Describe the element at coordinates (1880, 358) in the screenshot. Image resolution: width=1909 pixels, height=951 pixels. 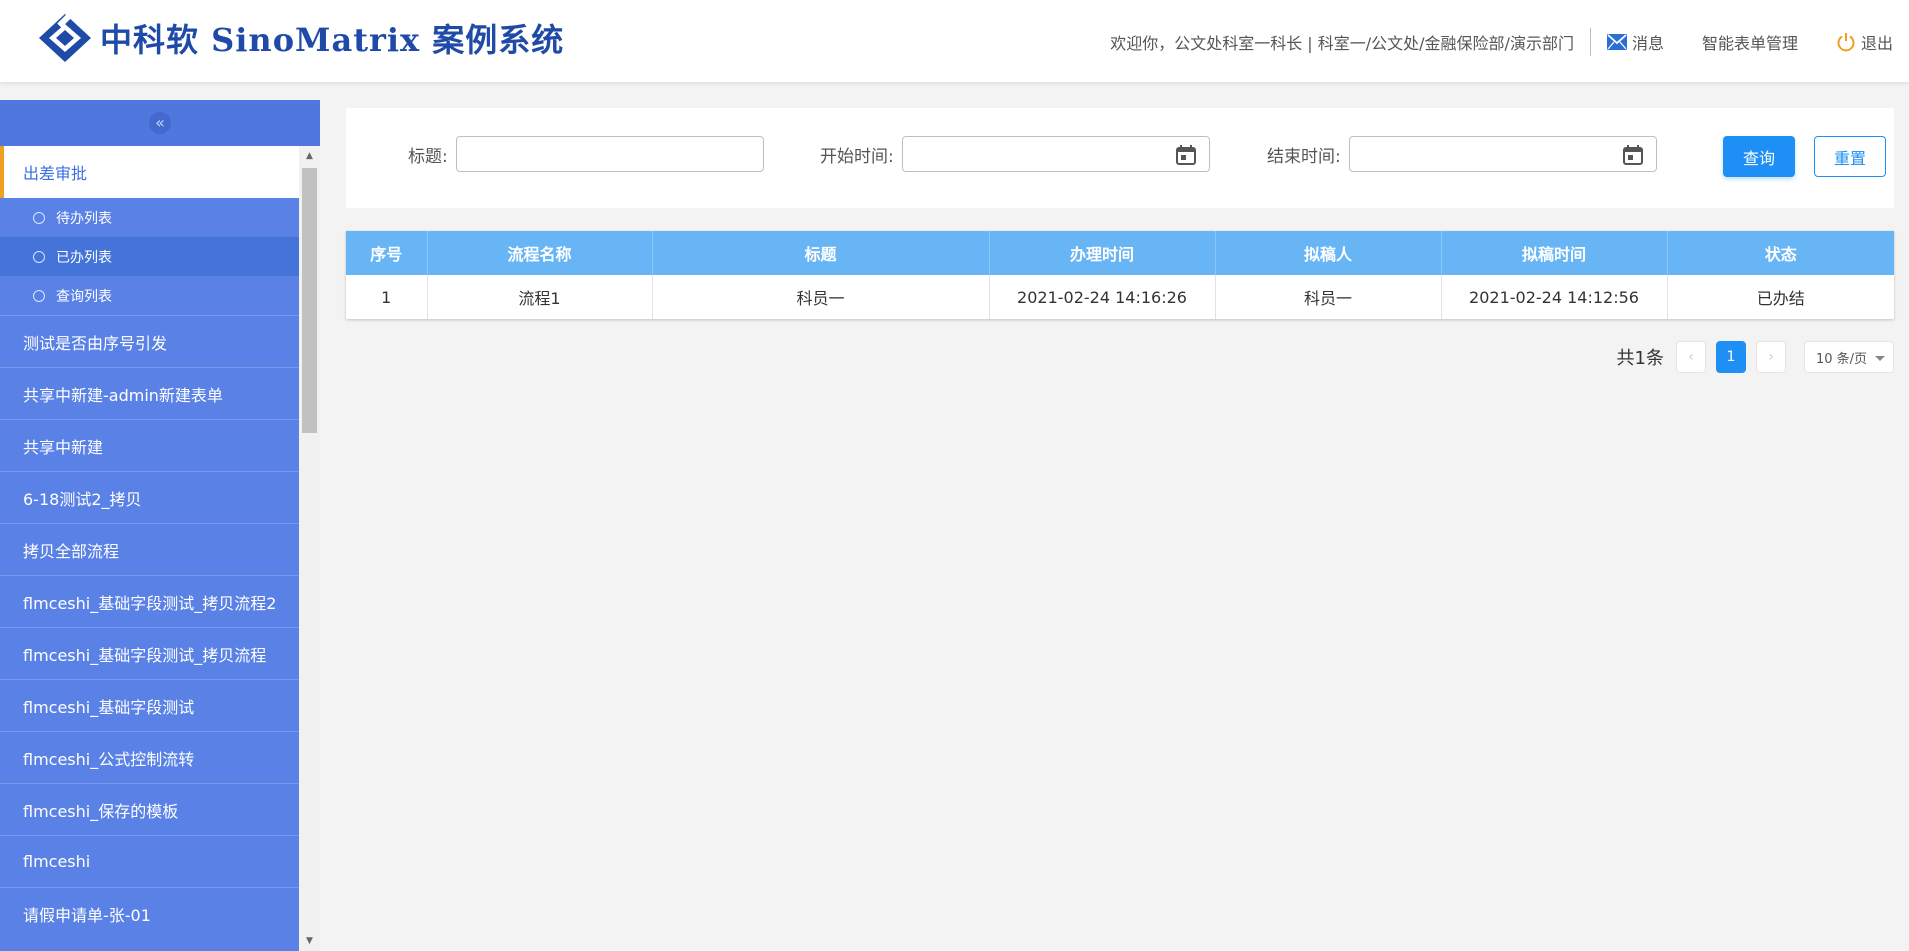
I see `caret-down-icon` at that location.